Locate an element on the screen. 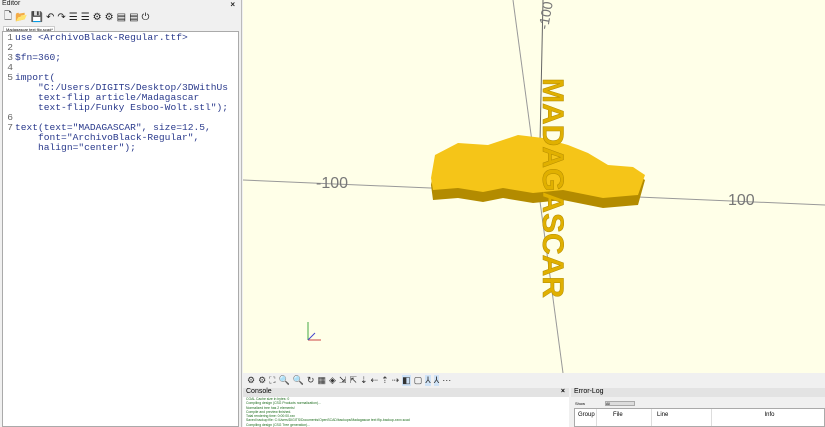  axis-label-x-neg: -100 is located at coordinates (332, 183).